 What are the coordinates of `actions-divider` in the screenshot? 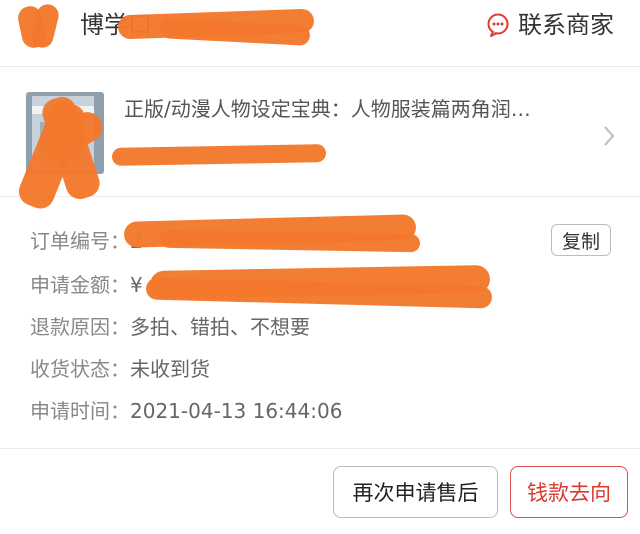 It's located at (320, 448).